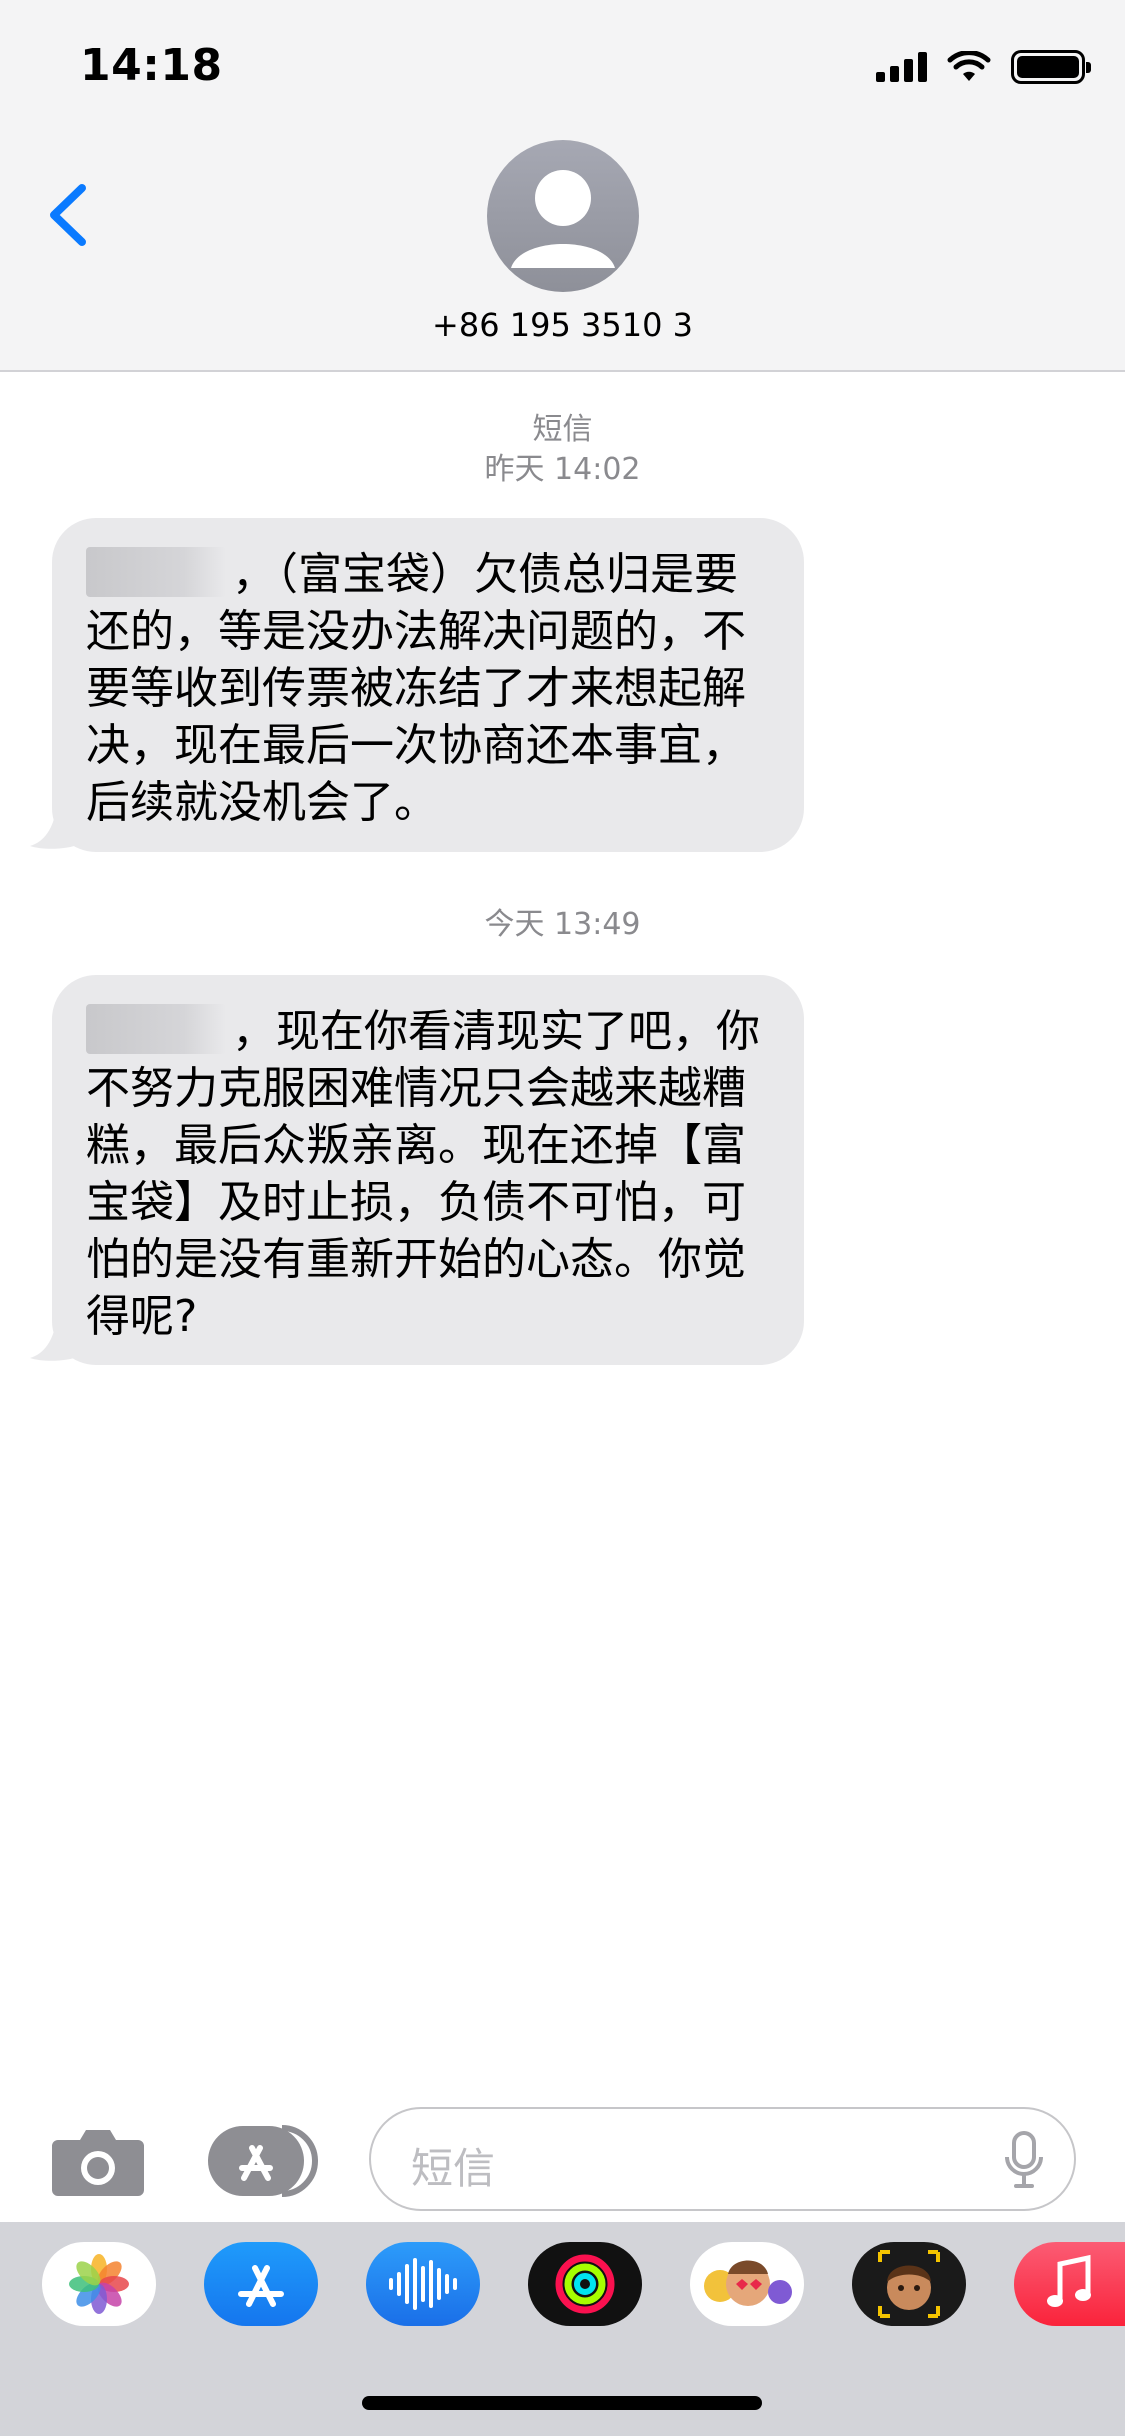  I want to click on audio-messages-icon, so click(423, 2284).